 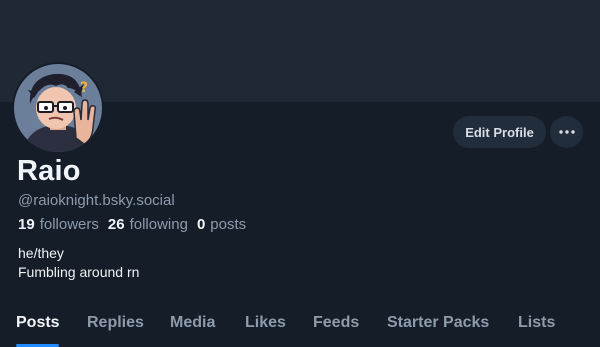 I want to click on more-options-button, so click(x=566, y=132).